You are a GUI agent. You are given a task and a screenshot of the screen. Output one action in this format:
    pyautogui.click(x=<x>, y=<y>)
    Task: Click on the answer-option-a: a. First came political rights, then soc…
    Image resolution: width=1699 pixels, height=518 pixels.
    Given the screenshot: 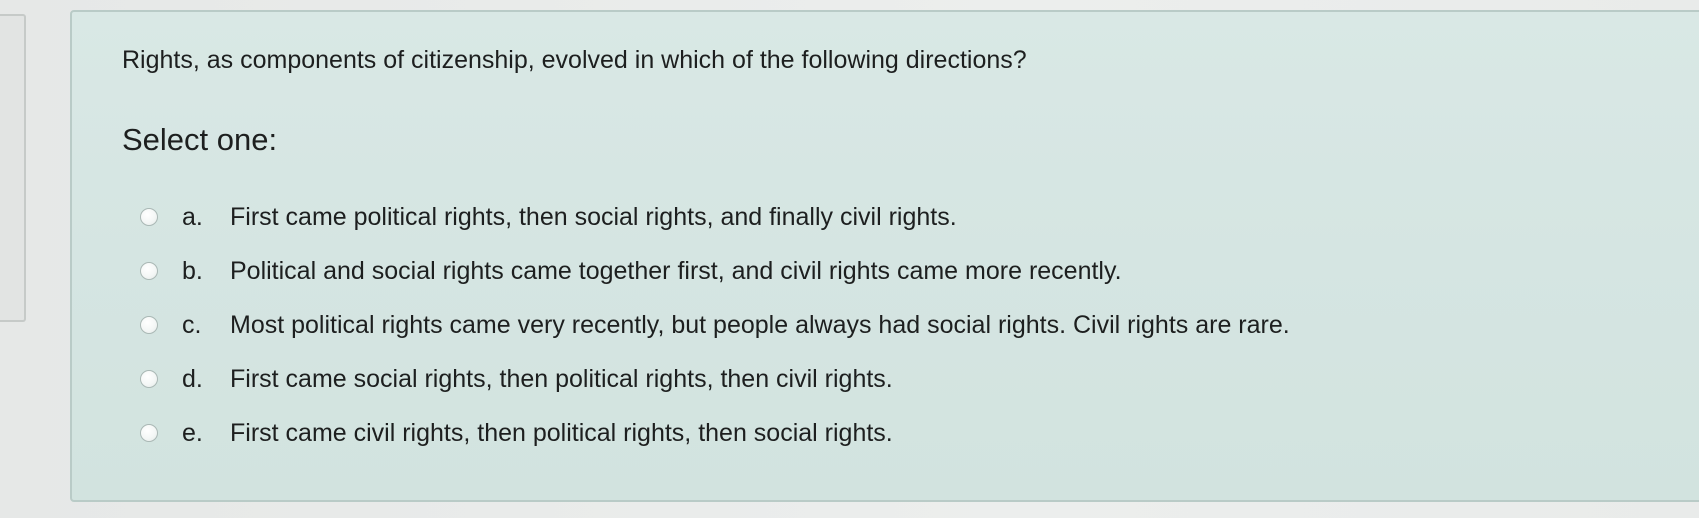 What is the action you would take?
    pyautogui.click(x=715, y=217)
    